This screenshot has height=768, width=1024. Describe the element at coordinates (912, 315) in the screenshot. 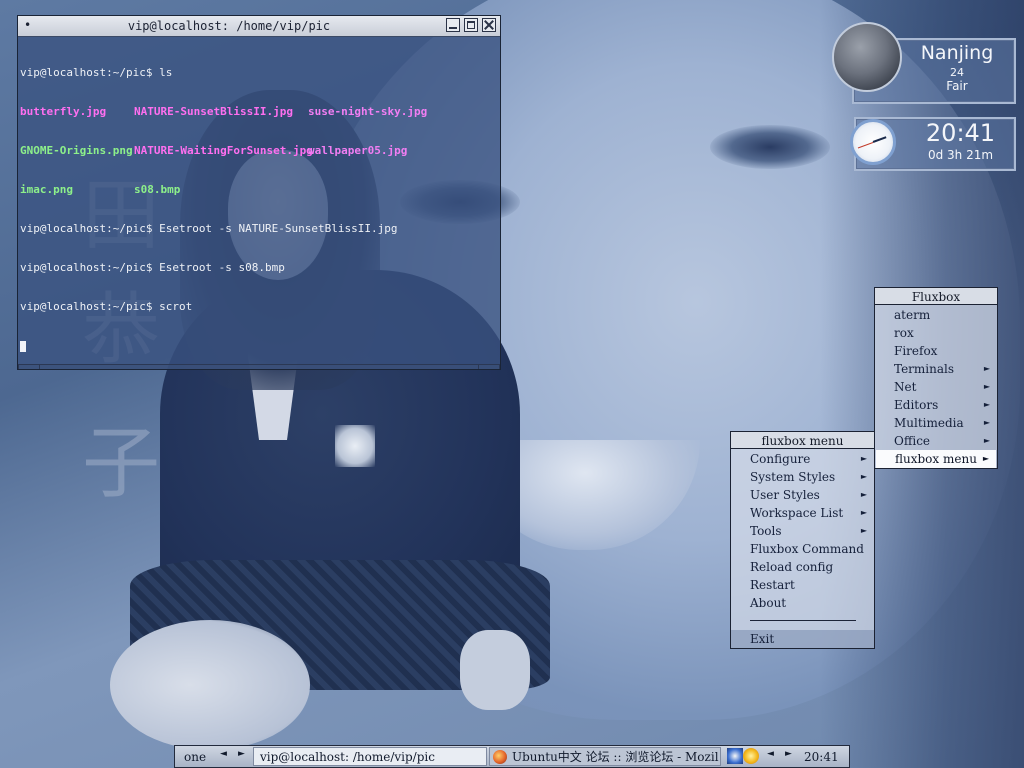

I see `menu-item-label: aterm` at that location.